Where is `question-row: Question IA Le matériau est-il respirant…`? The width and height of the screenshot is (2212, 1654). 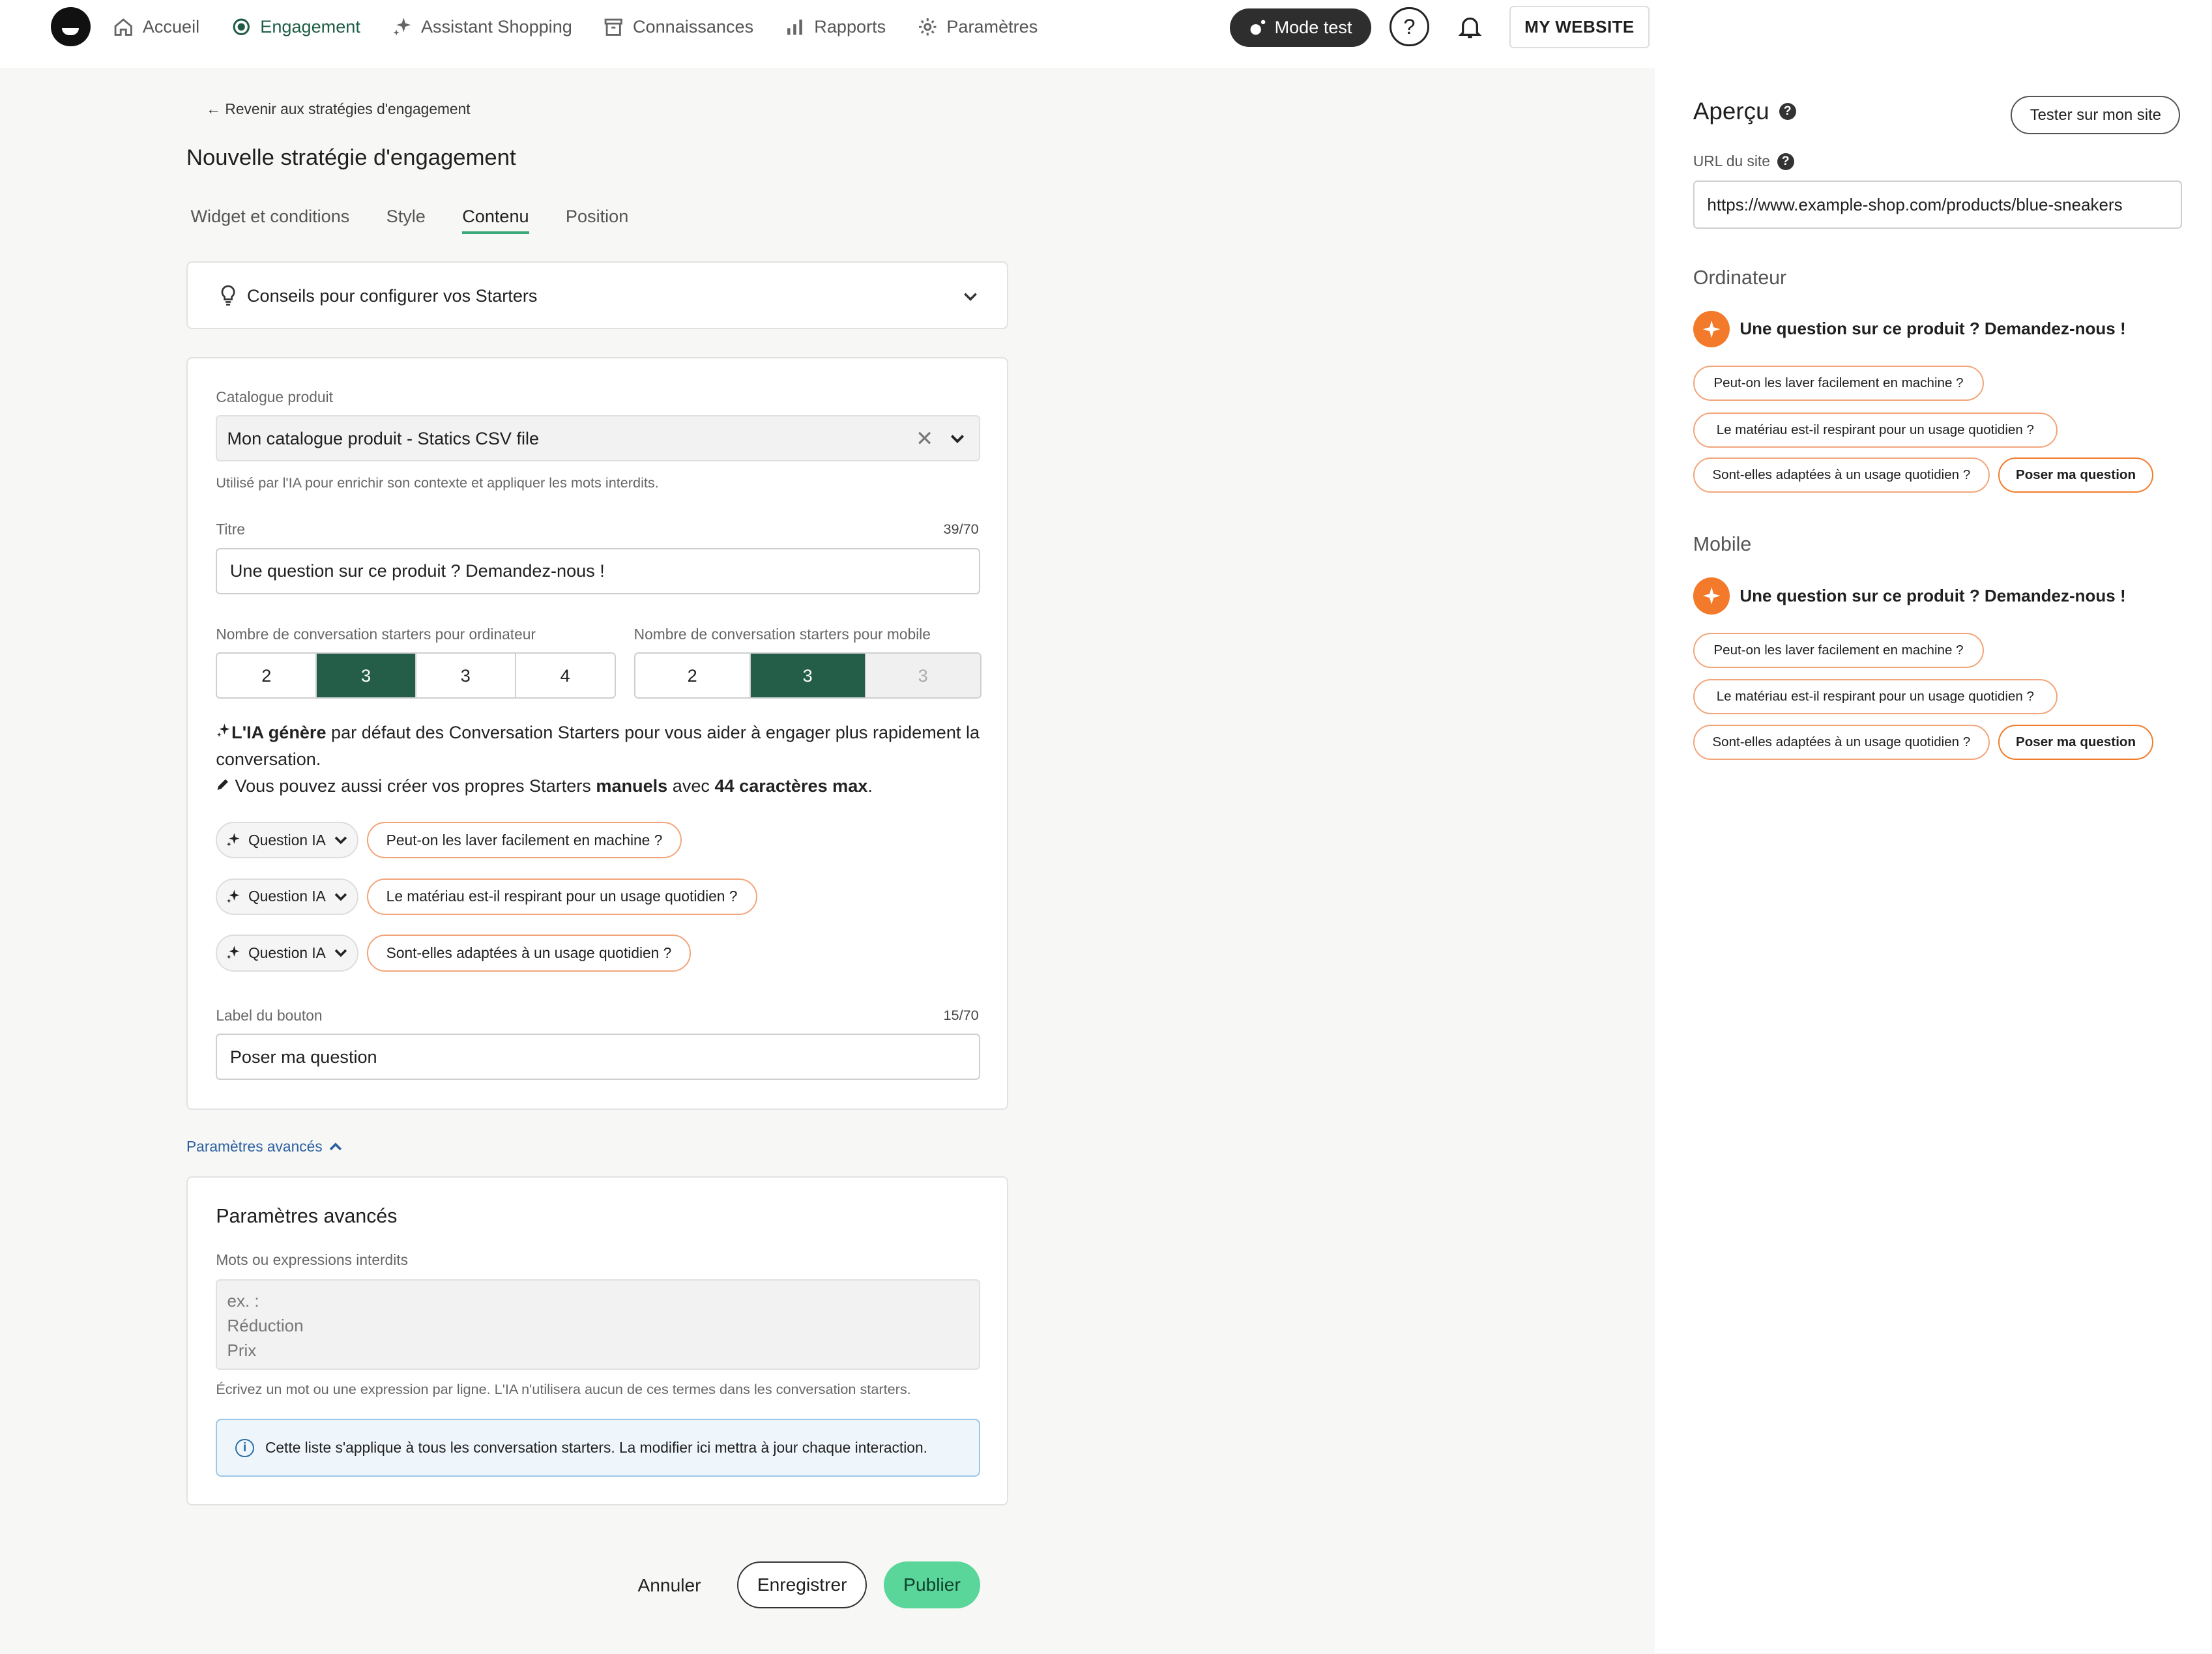
question-row: Question IA Le matériau est-il respirant… is located at coordinates (486, 897).